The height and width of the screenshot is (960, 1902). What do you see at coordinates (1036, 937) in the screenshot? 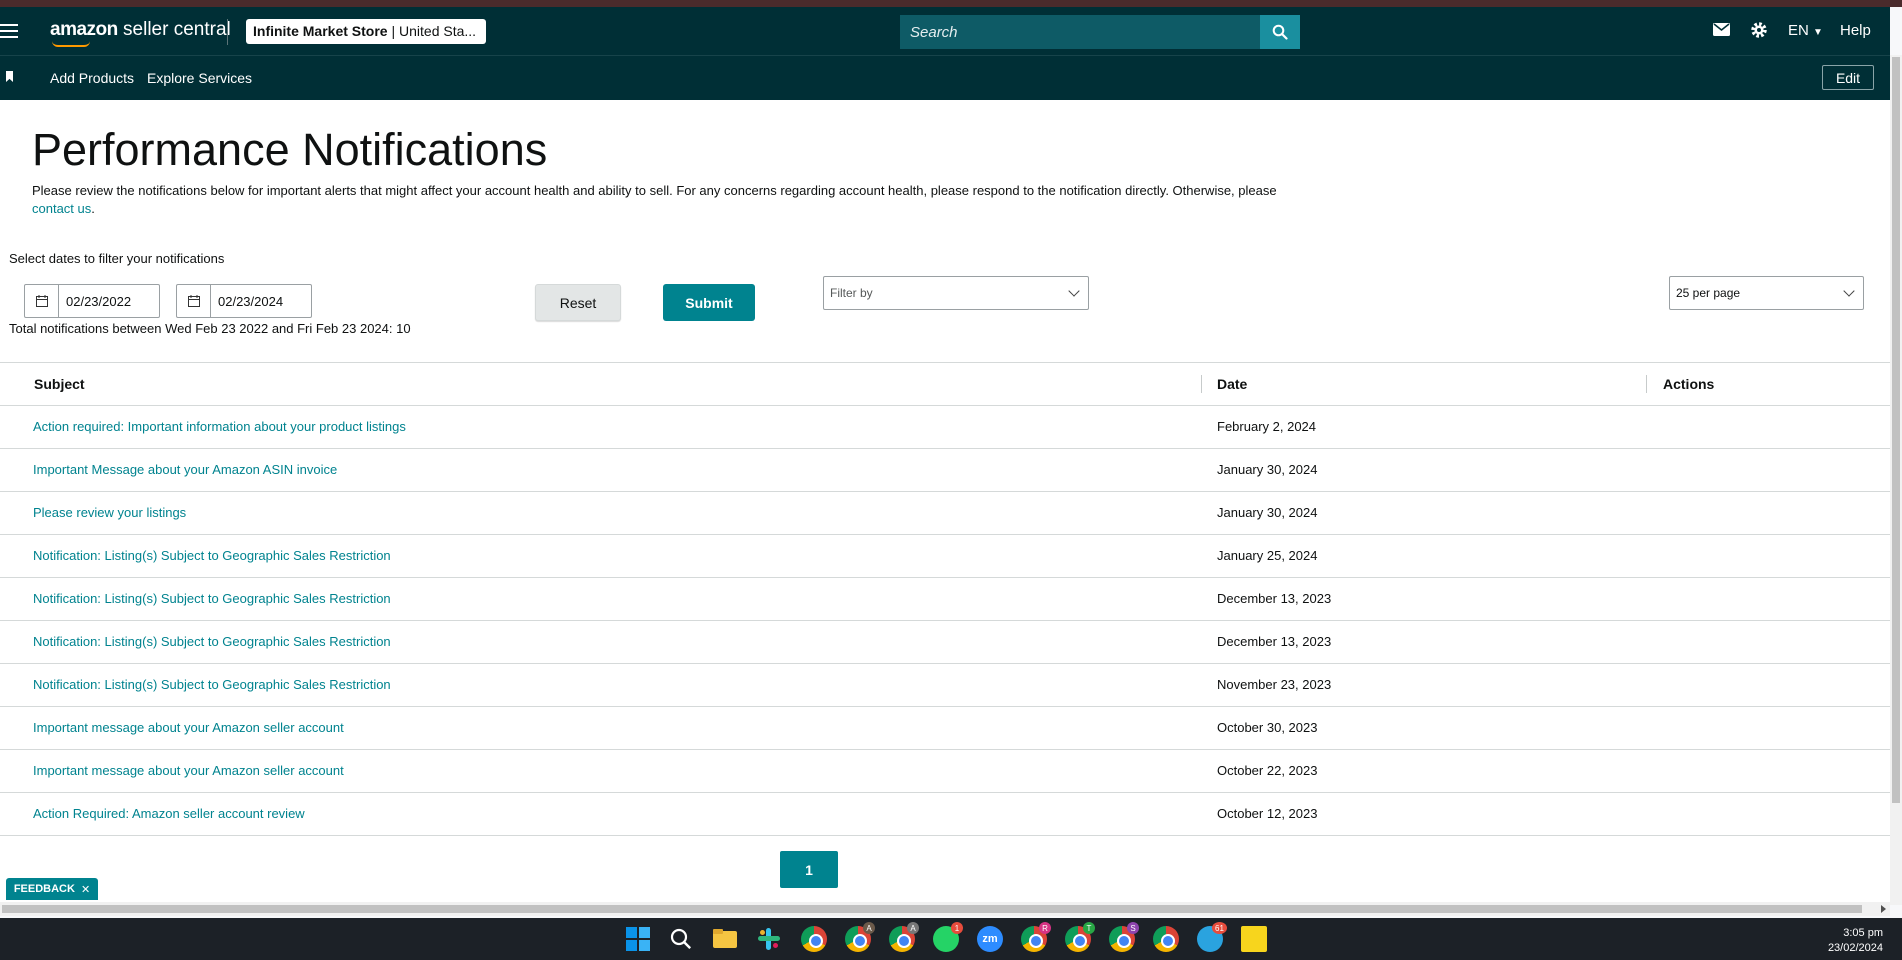
I see `chrome-icon: R` at bounding box center [1036, 937].